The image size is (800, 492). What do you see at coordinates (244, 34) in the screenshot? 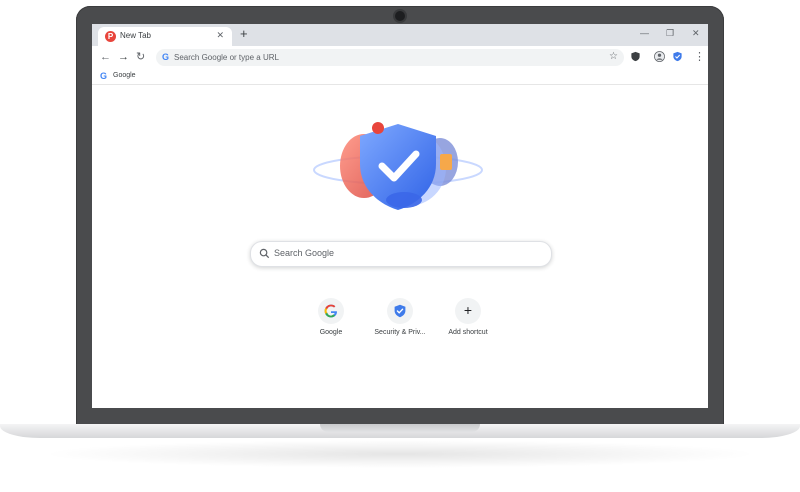
I see `new-tab-button: +` at bounding box center [244, 34].